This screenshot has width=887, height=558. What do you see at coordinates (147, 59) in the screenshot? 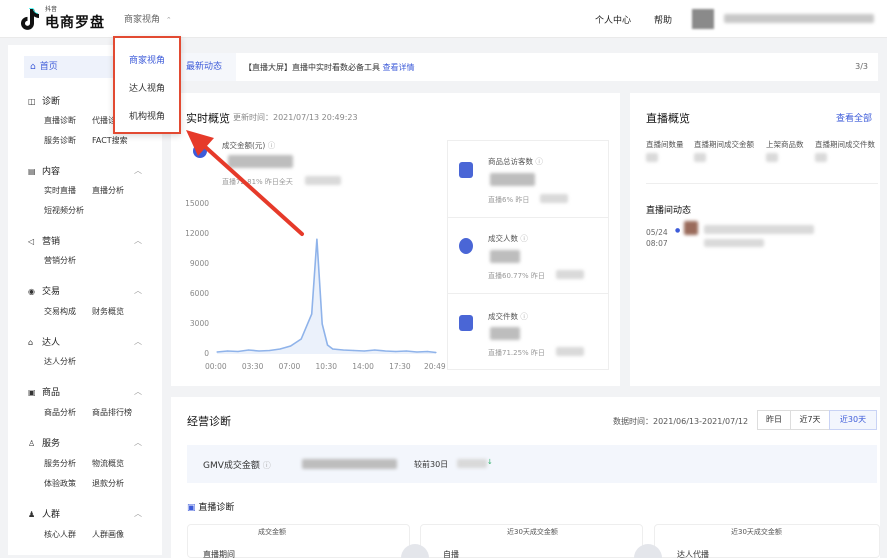
I see `menu-item-merchant-view: 商家视角` at bounding box center [147, 59].